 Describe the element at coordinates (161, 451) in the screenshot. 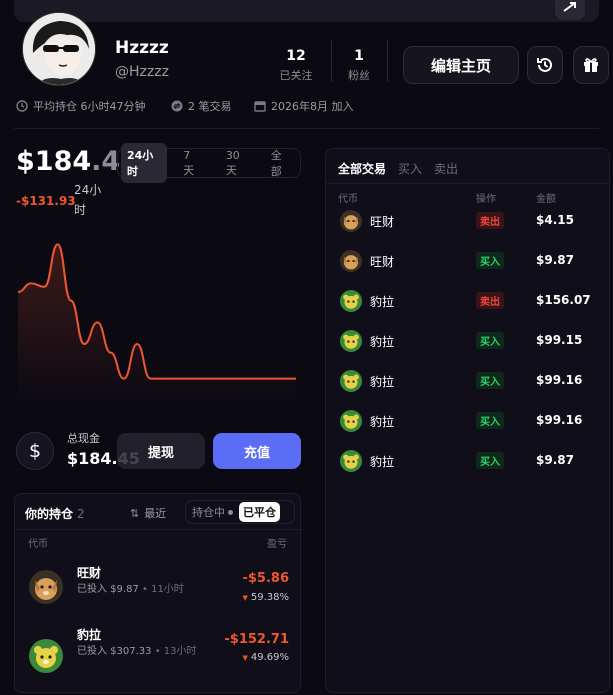

I see `withdraw-button: 提现` at that location.